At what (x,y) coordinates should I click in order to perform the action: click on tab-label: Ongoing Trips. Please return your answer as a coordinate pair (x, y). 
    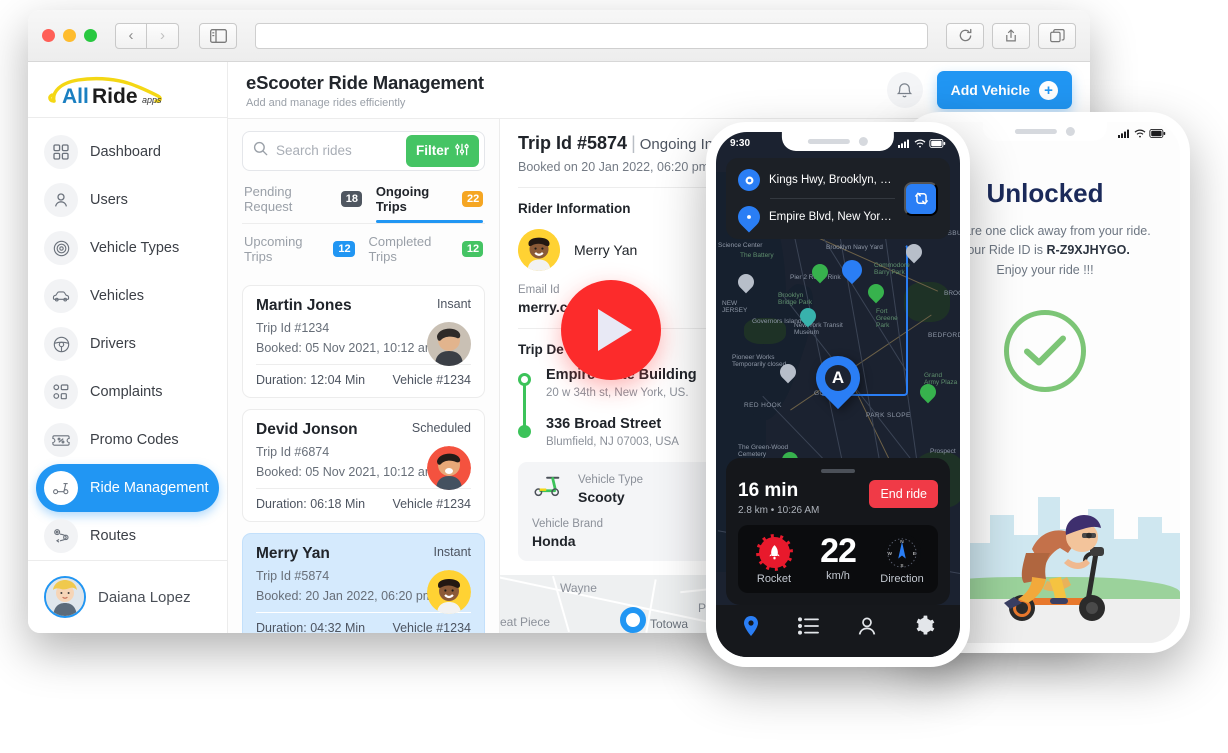
    Looking at the image, I should click on (402, 198).